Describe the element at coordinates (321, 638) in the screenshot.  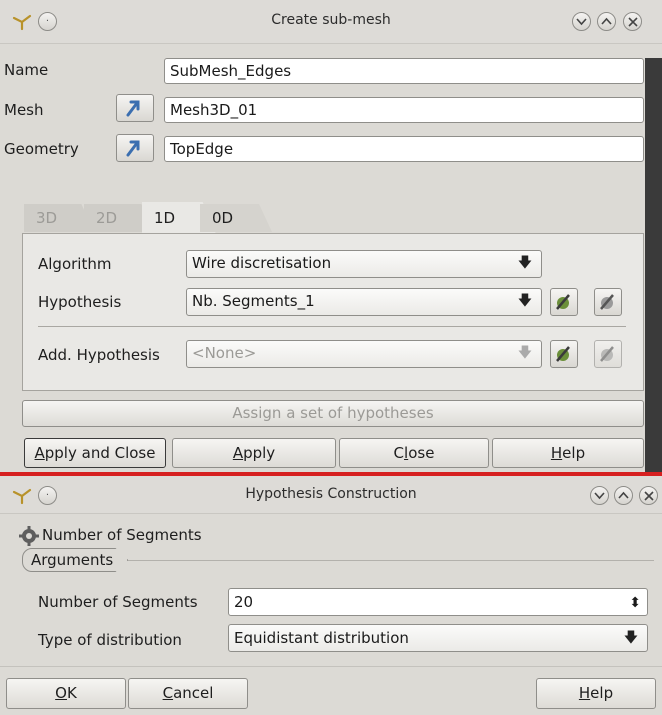
I see `distribution-value: Equidistant distribution` at that location.